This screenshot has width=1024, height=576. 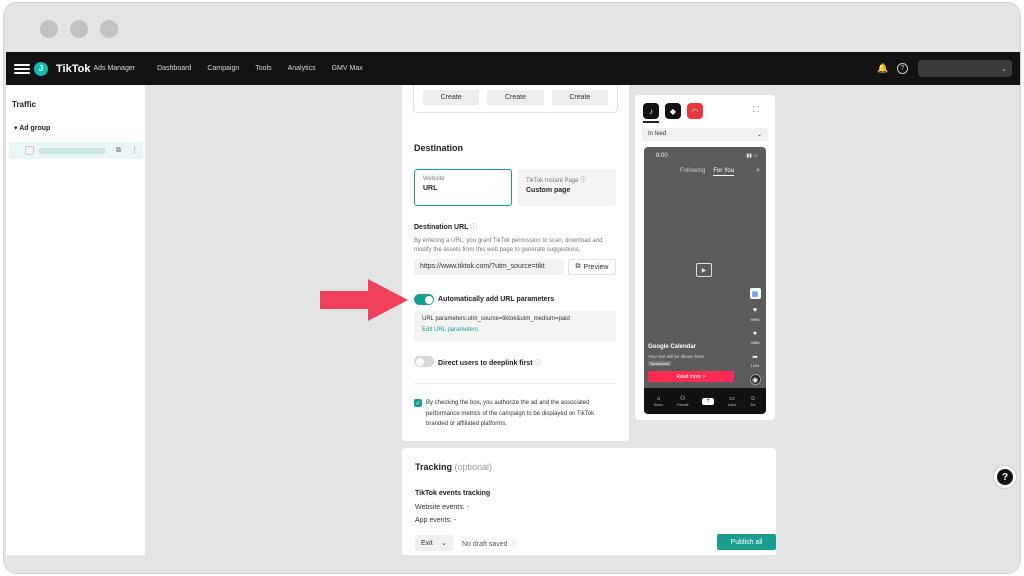 I want to click on phone-nav-friends: ⚇ Friends, so click(x=682, y=401).